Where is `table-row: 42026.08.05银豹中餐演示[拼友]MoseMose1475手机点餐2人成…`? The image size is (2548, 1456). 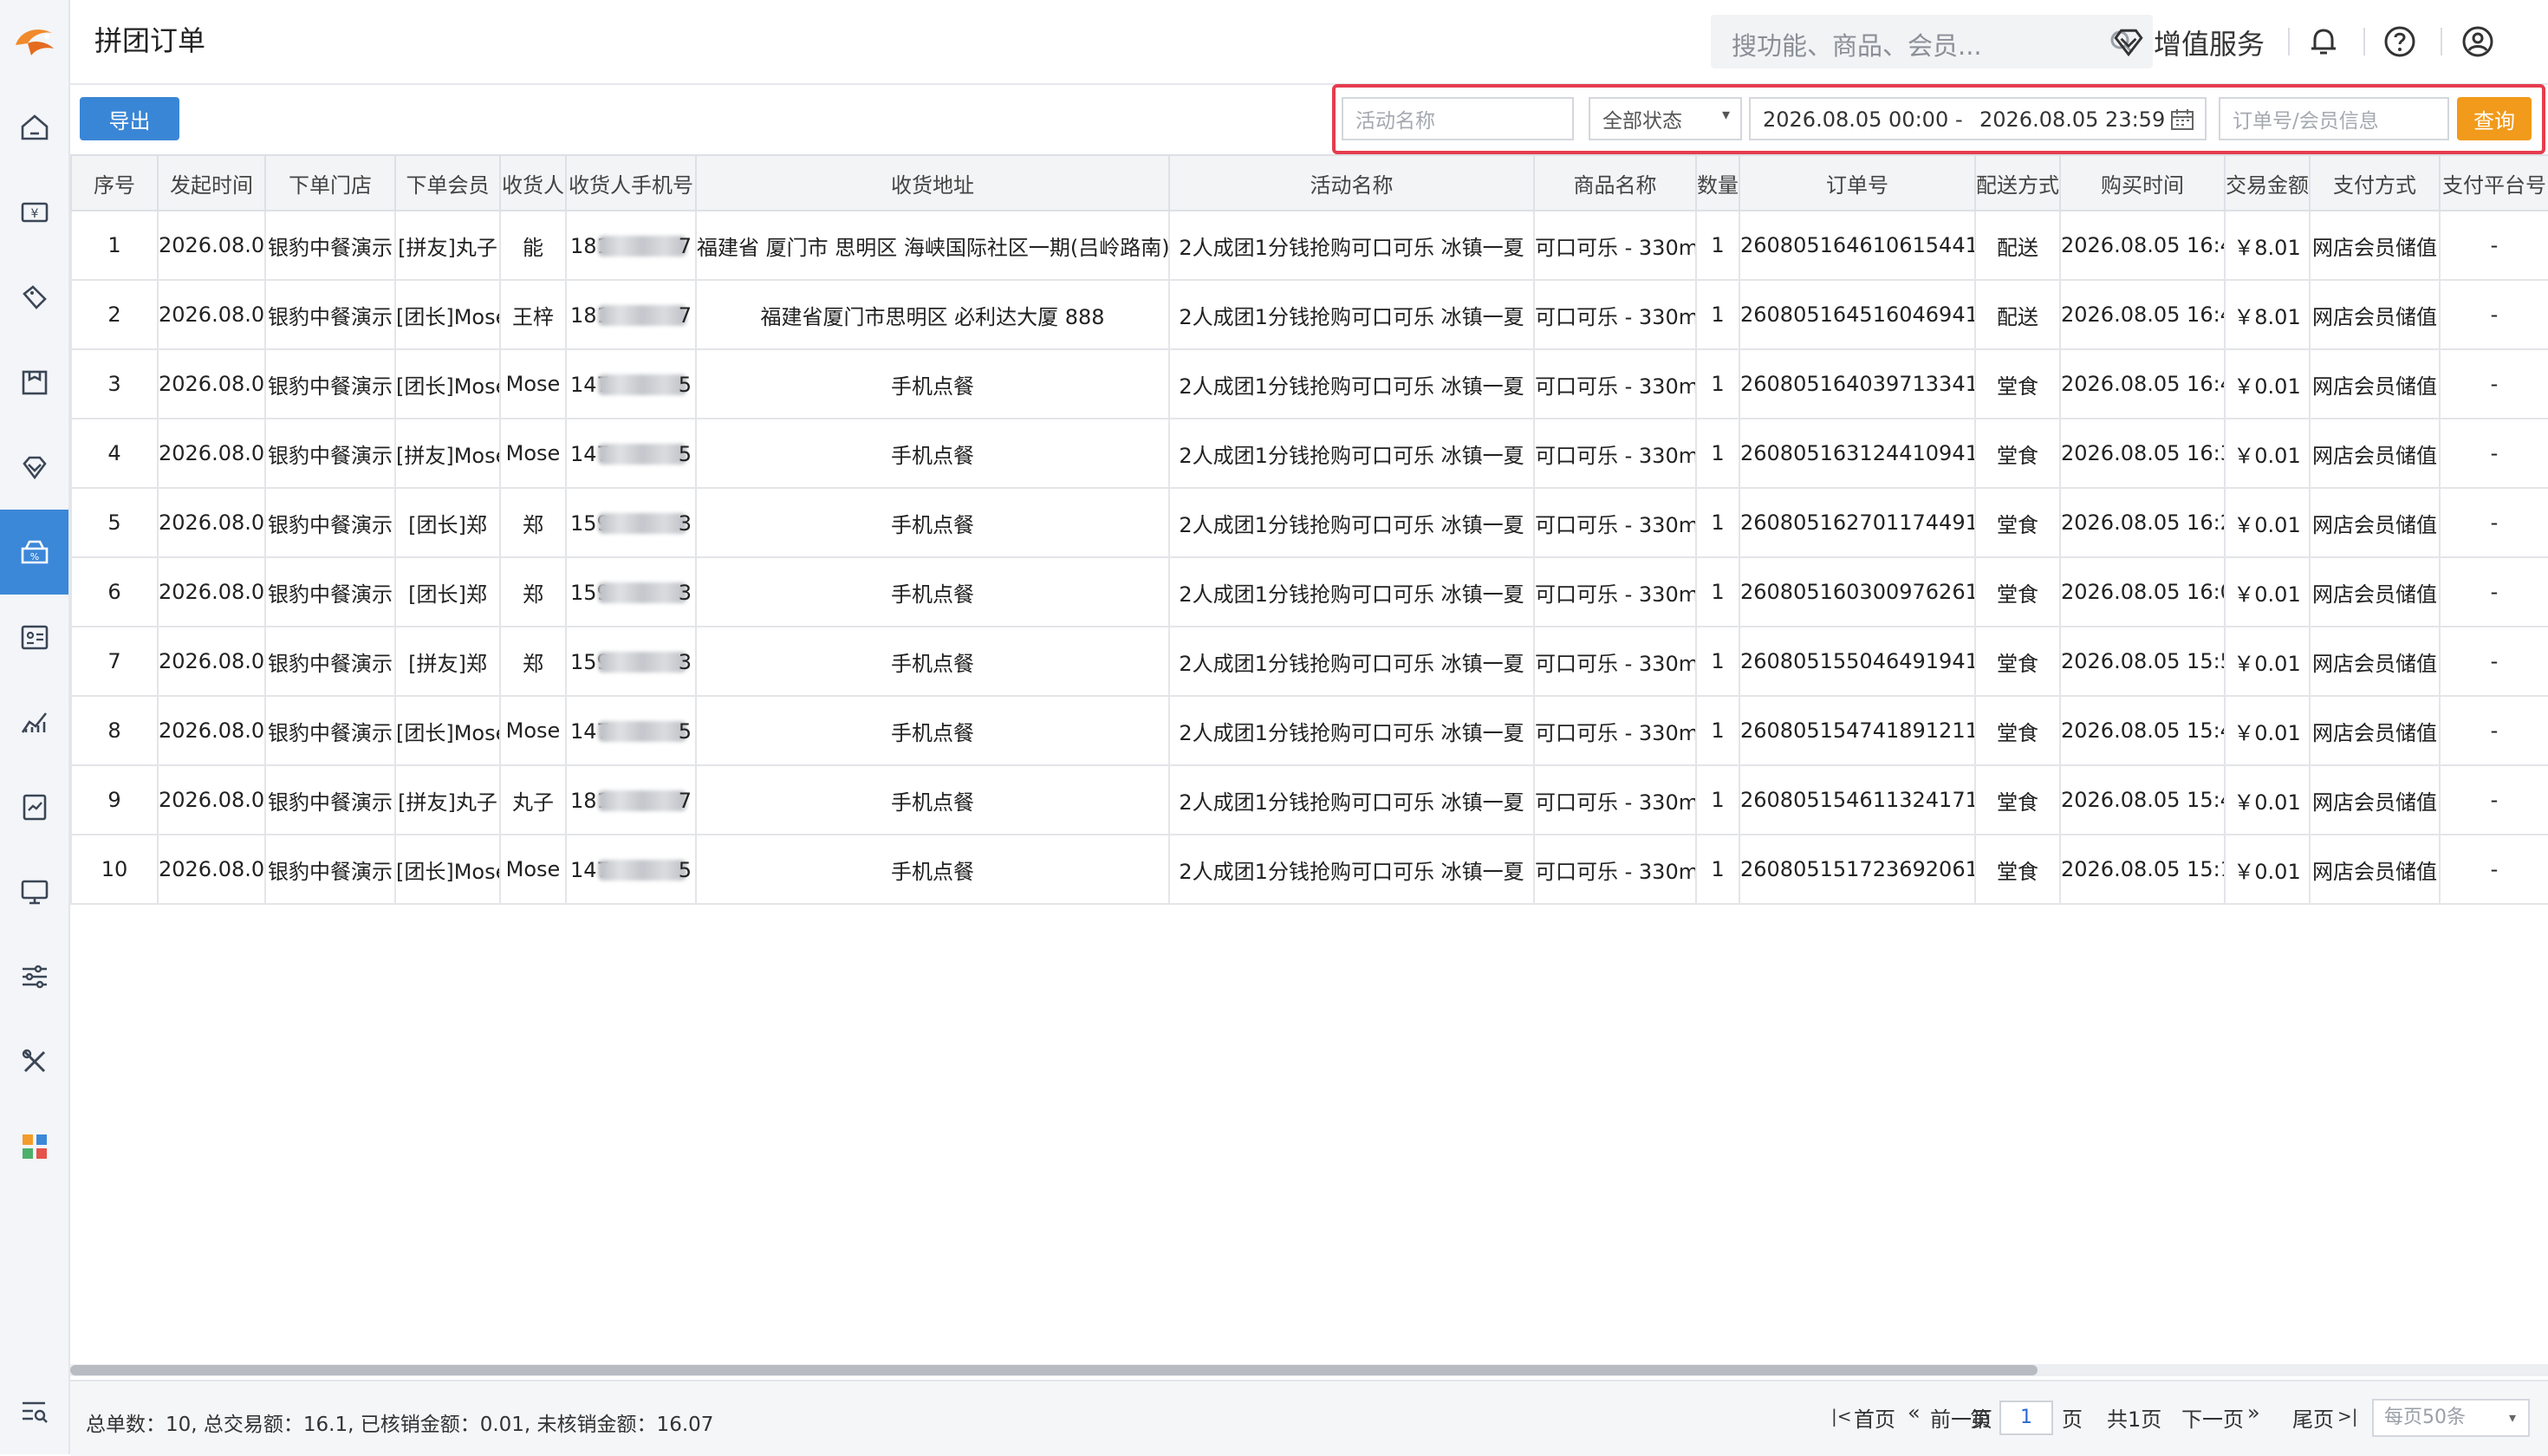 table-row: 42026.08.05银豹中餐演示[拼友]MoseMose1475手机点餐2人成… is located at coordinates (1309, 453).